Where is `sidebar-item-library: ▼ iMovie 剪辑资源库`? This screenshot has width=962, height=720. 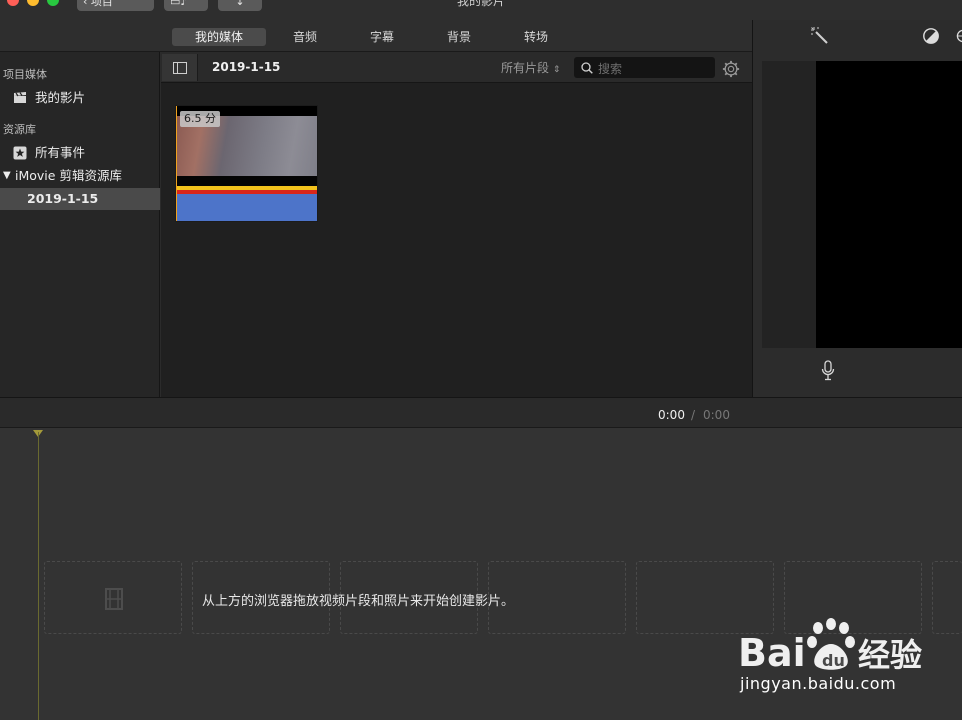 sidebar-item-library: ▼ iMovie 剪辑资源库 is located at coordinates (80, 176).